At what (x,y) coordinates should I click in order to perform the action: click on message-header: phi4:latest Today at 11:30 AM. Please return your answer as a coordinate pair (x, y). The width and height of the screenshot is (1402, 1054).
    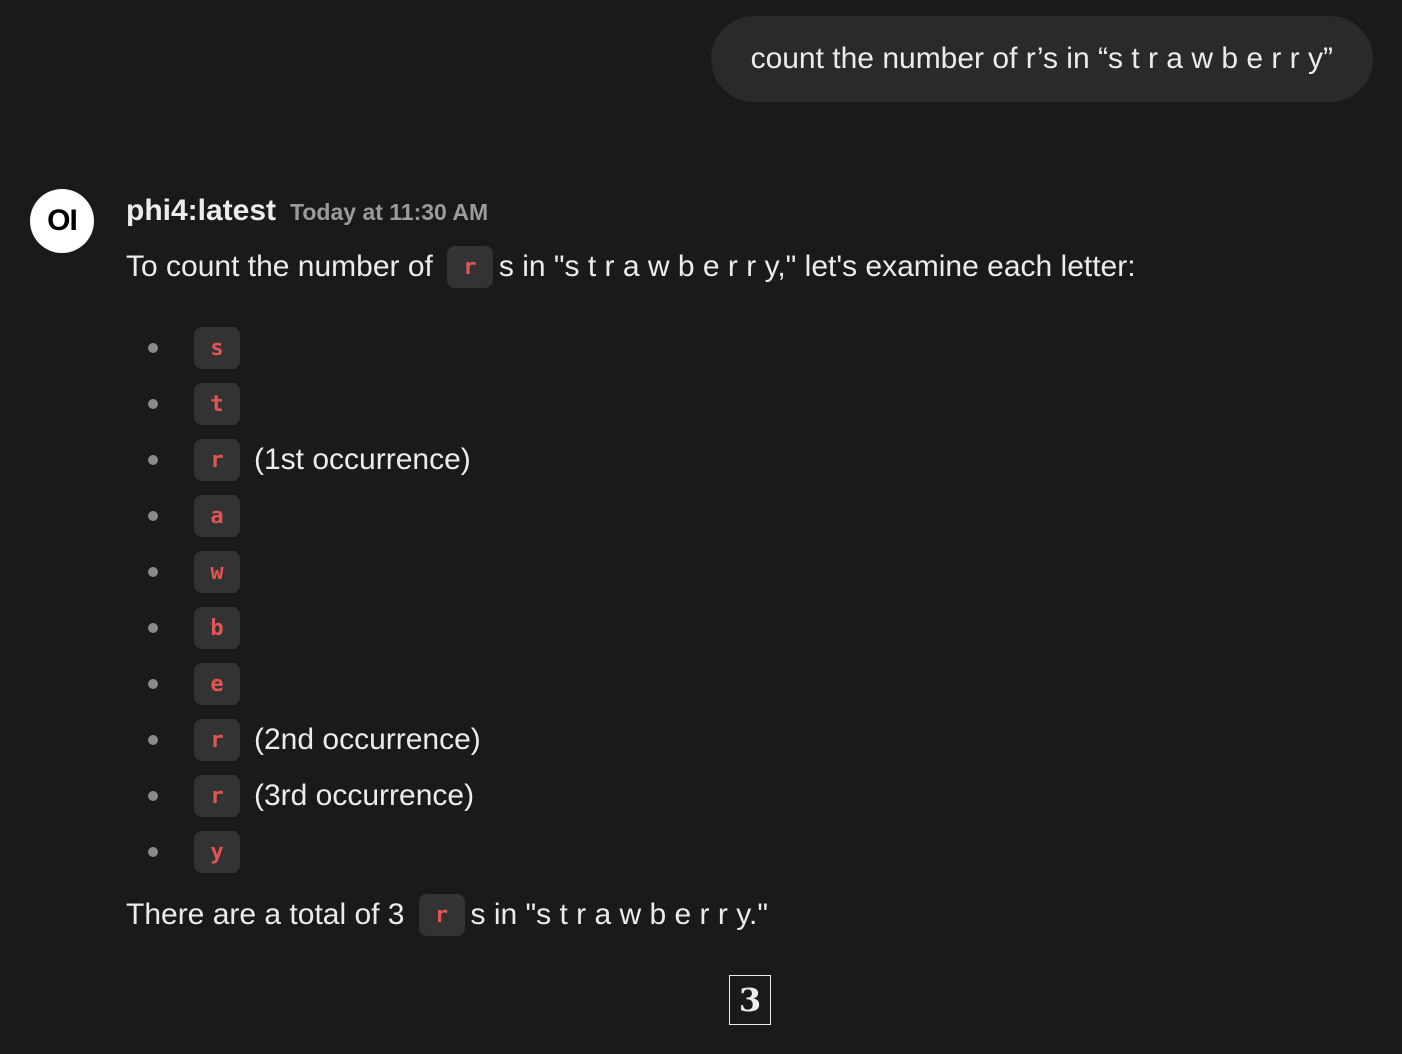
    Looking at the image, I should click on (307, 211).